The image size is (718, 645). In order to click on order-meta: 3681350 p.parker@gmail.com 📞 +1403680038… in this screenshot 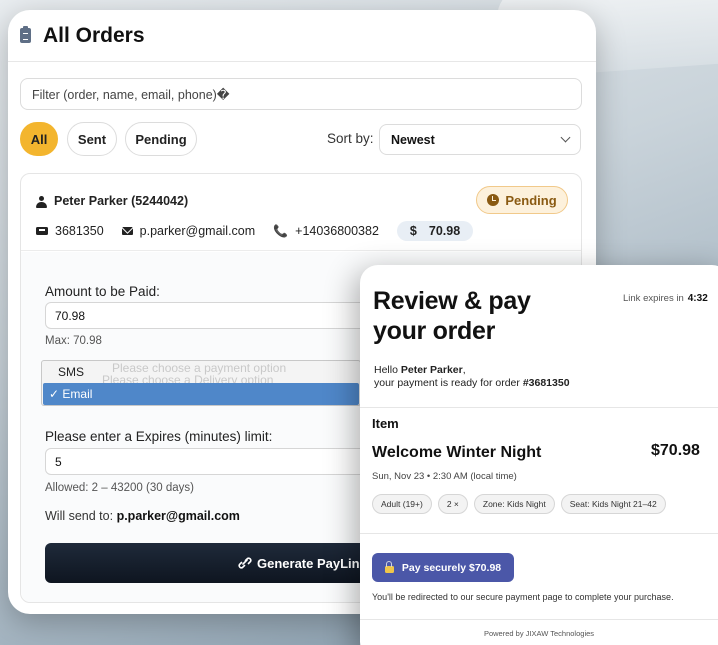, I will do `click(255, 231)`.